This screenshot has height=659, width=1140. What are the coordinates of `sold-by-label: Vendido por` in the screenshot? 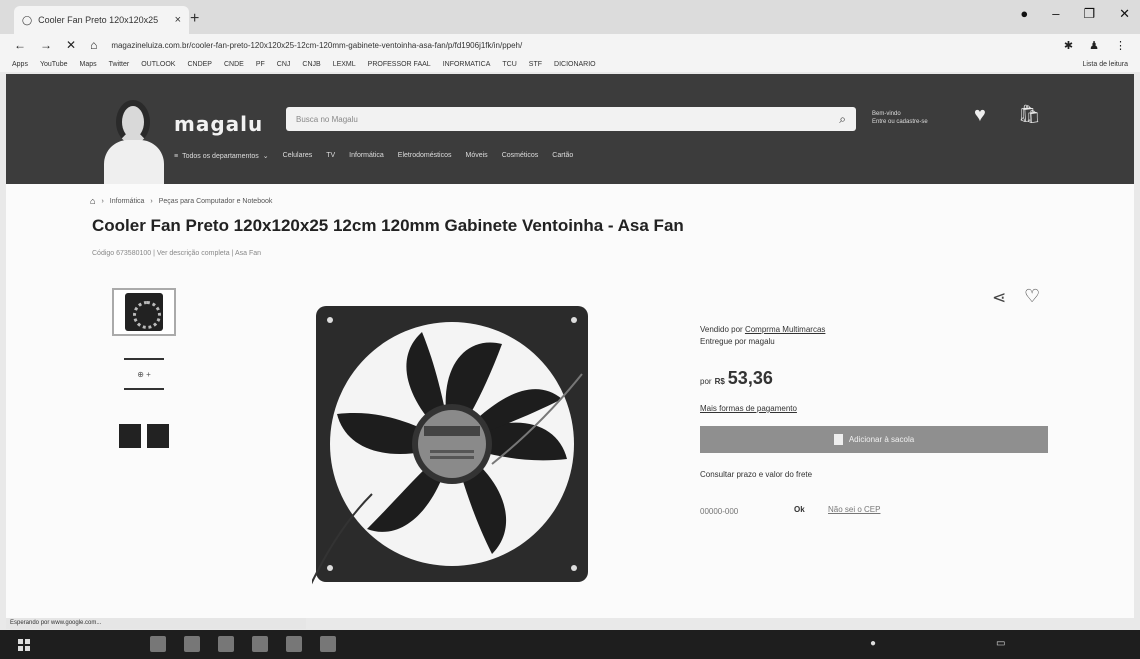 It's located at (721, 329).